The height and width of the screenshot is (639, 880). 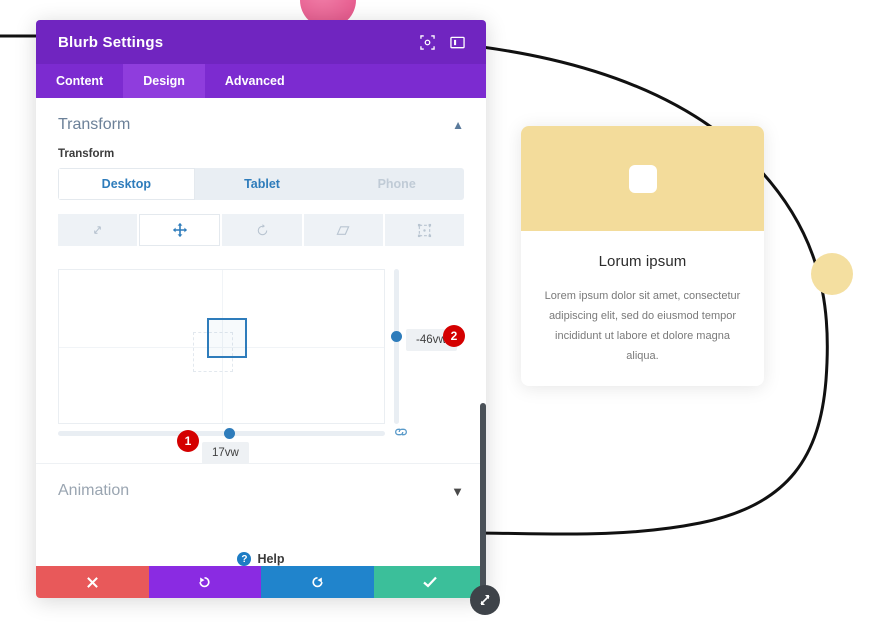 I want to click on question-mark-icon: ?, so click(x=244, y=559).